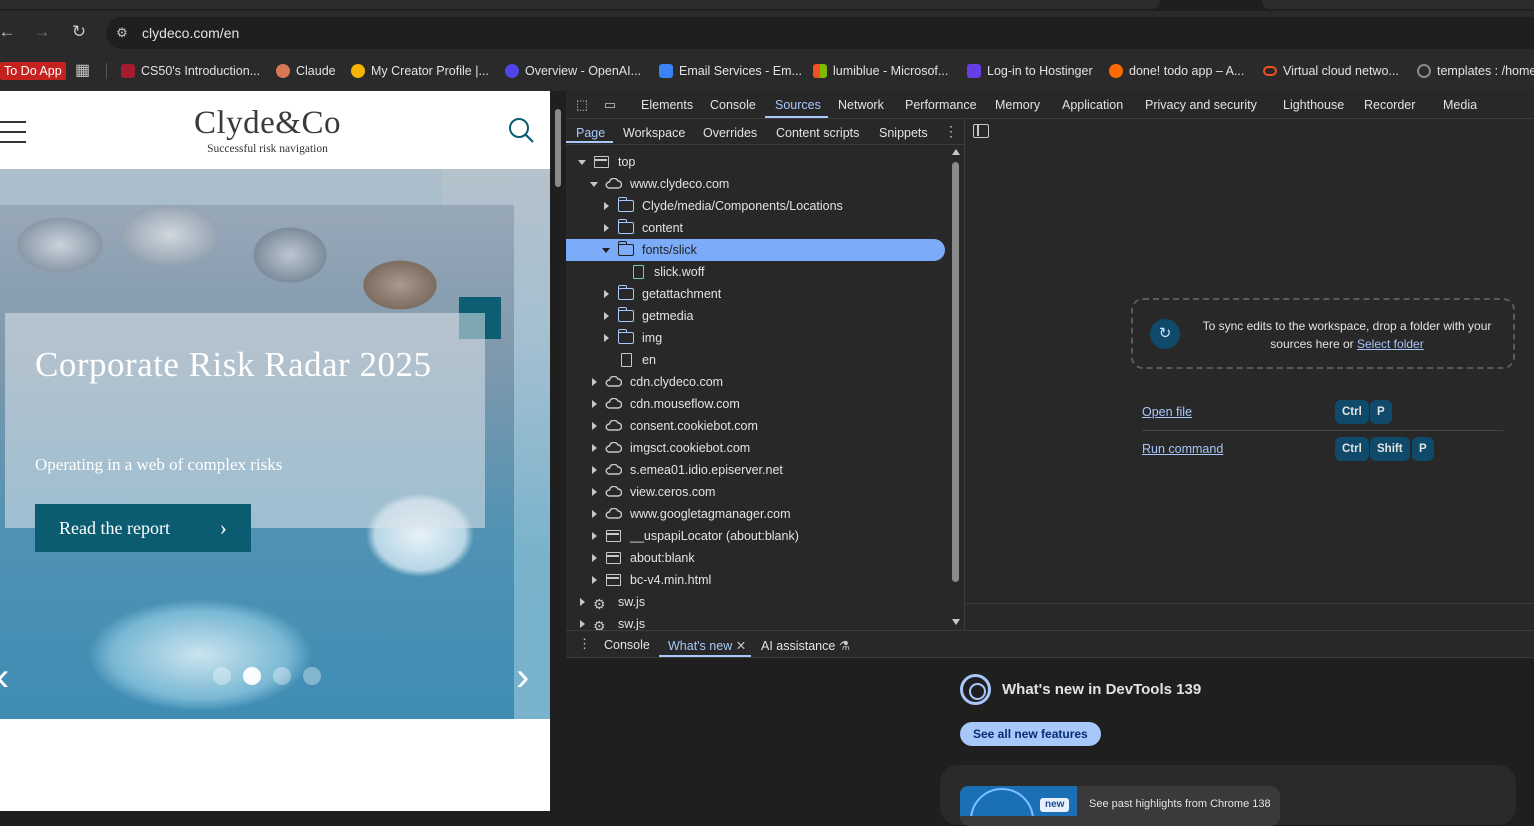 The width and height of the screenshot is (1534, 826). I want to click on tab-network: Network, so click(861, 105).